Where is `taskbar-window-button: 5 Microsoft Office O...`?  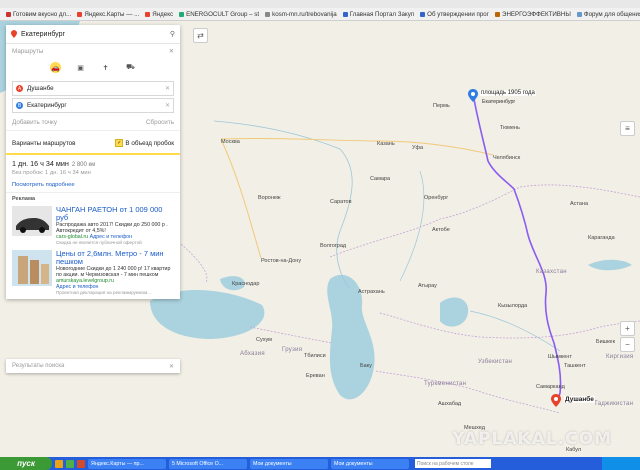 taskbar-window-button: 5 Microsoft Office O... is located at coordinates (208, 463).